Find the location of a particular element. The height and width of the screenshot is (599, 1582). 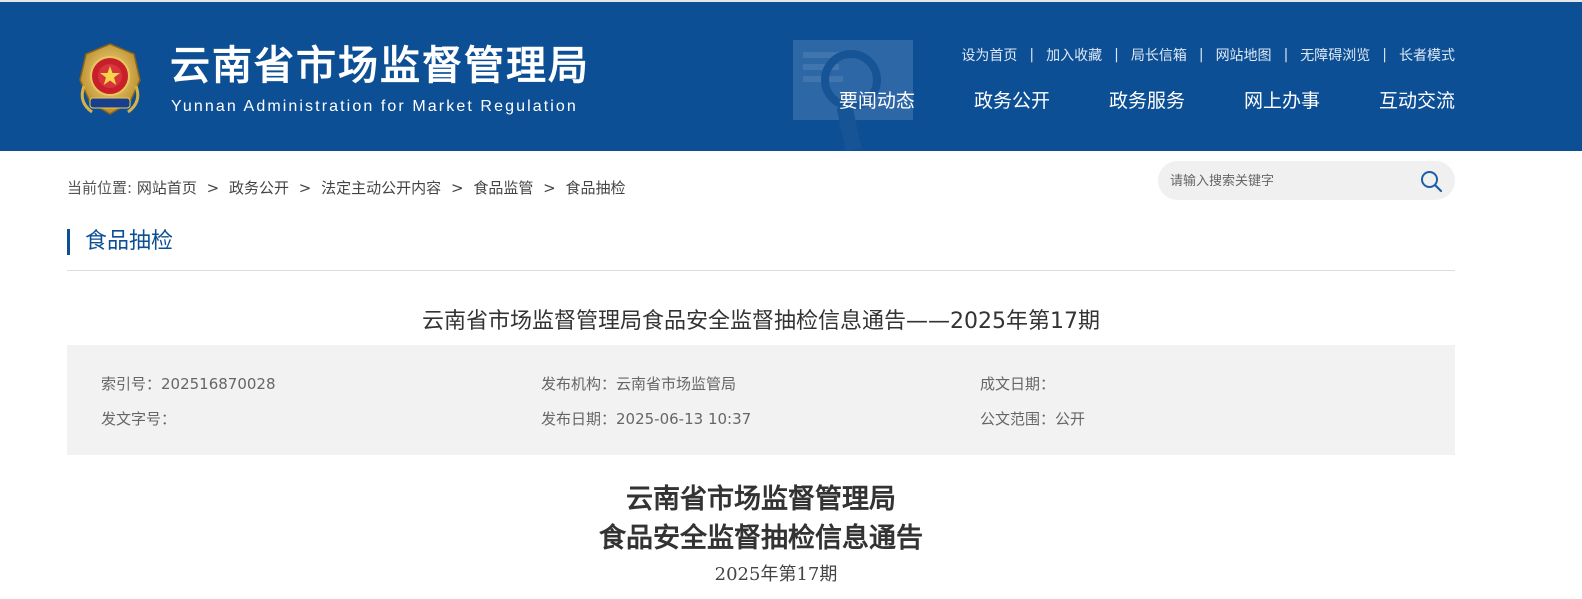

breadcrumb-prefix: 当前位置: is located at coordinates (100, 188).